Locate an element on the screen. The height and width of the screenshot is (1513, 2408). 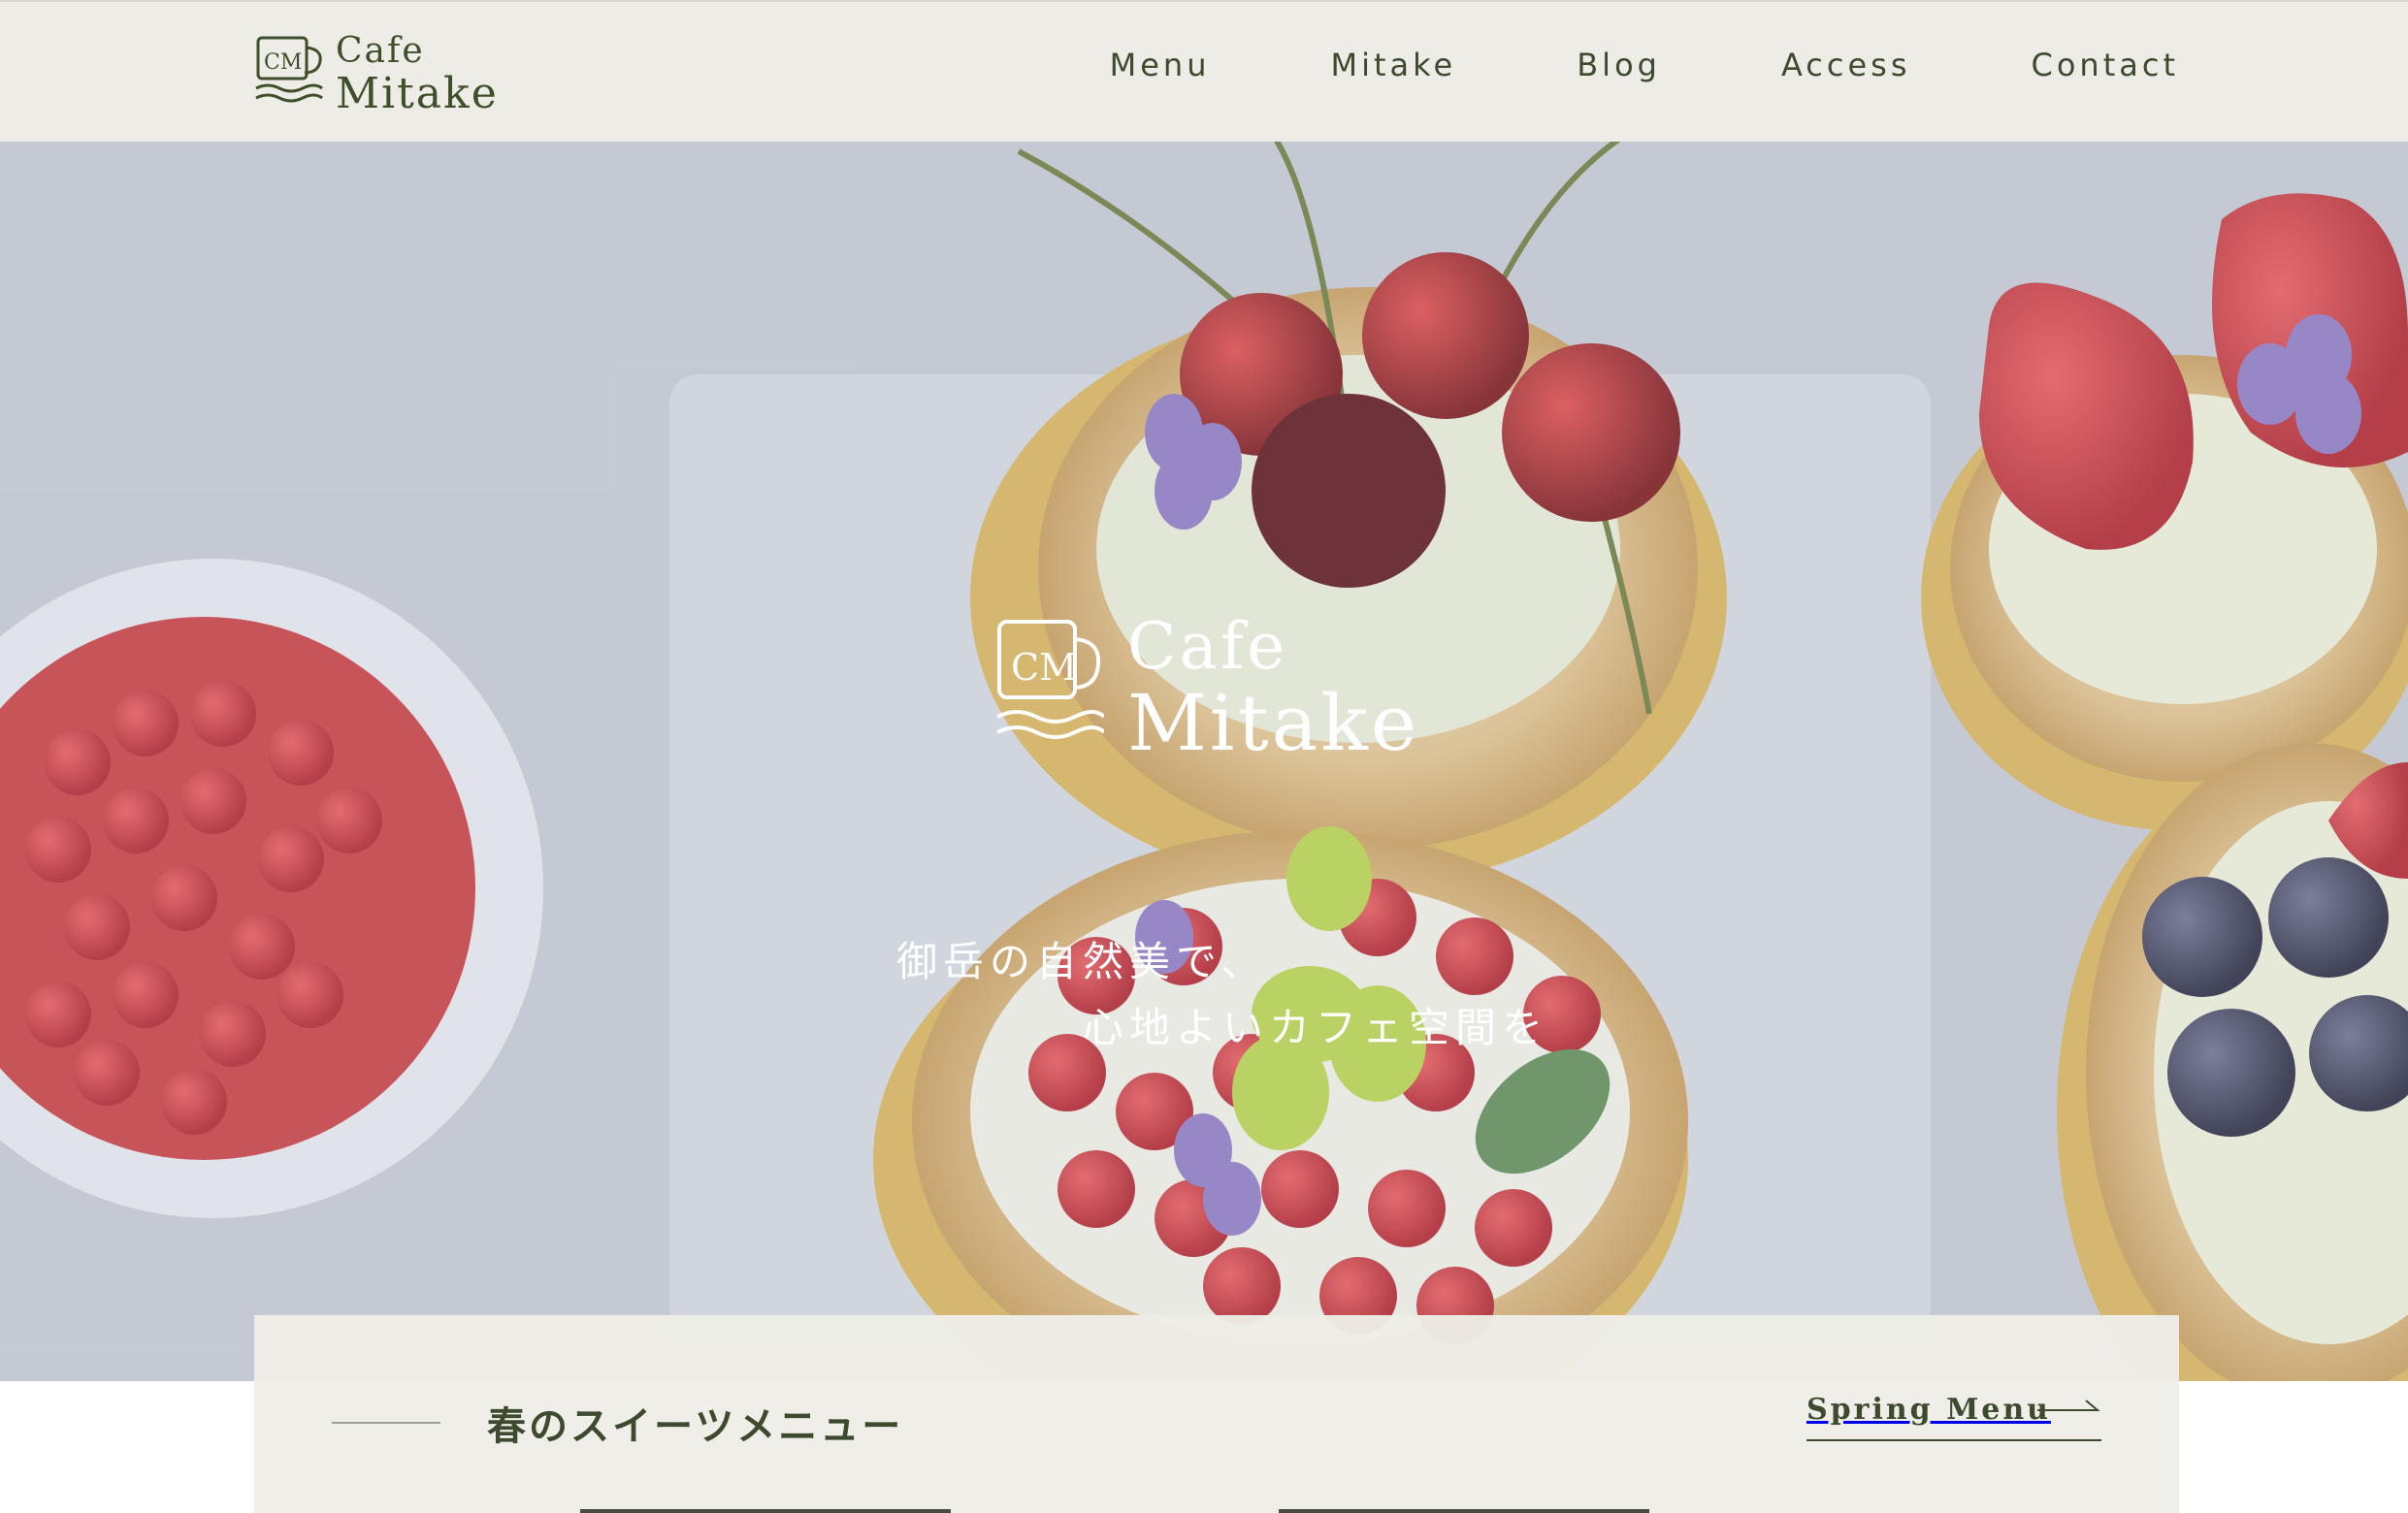
site-logo: CM Cafe Mitake is located at coordinates (380, 74).